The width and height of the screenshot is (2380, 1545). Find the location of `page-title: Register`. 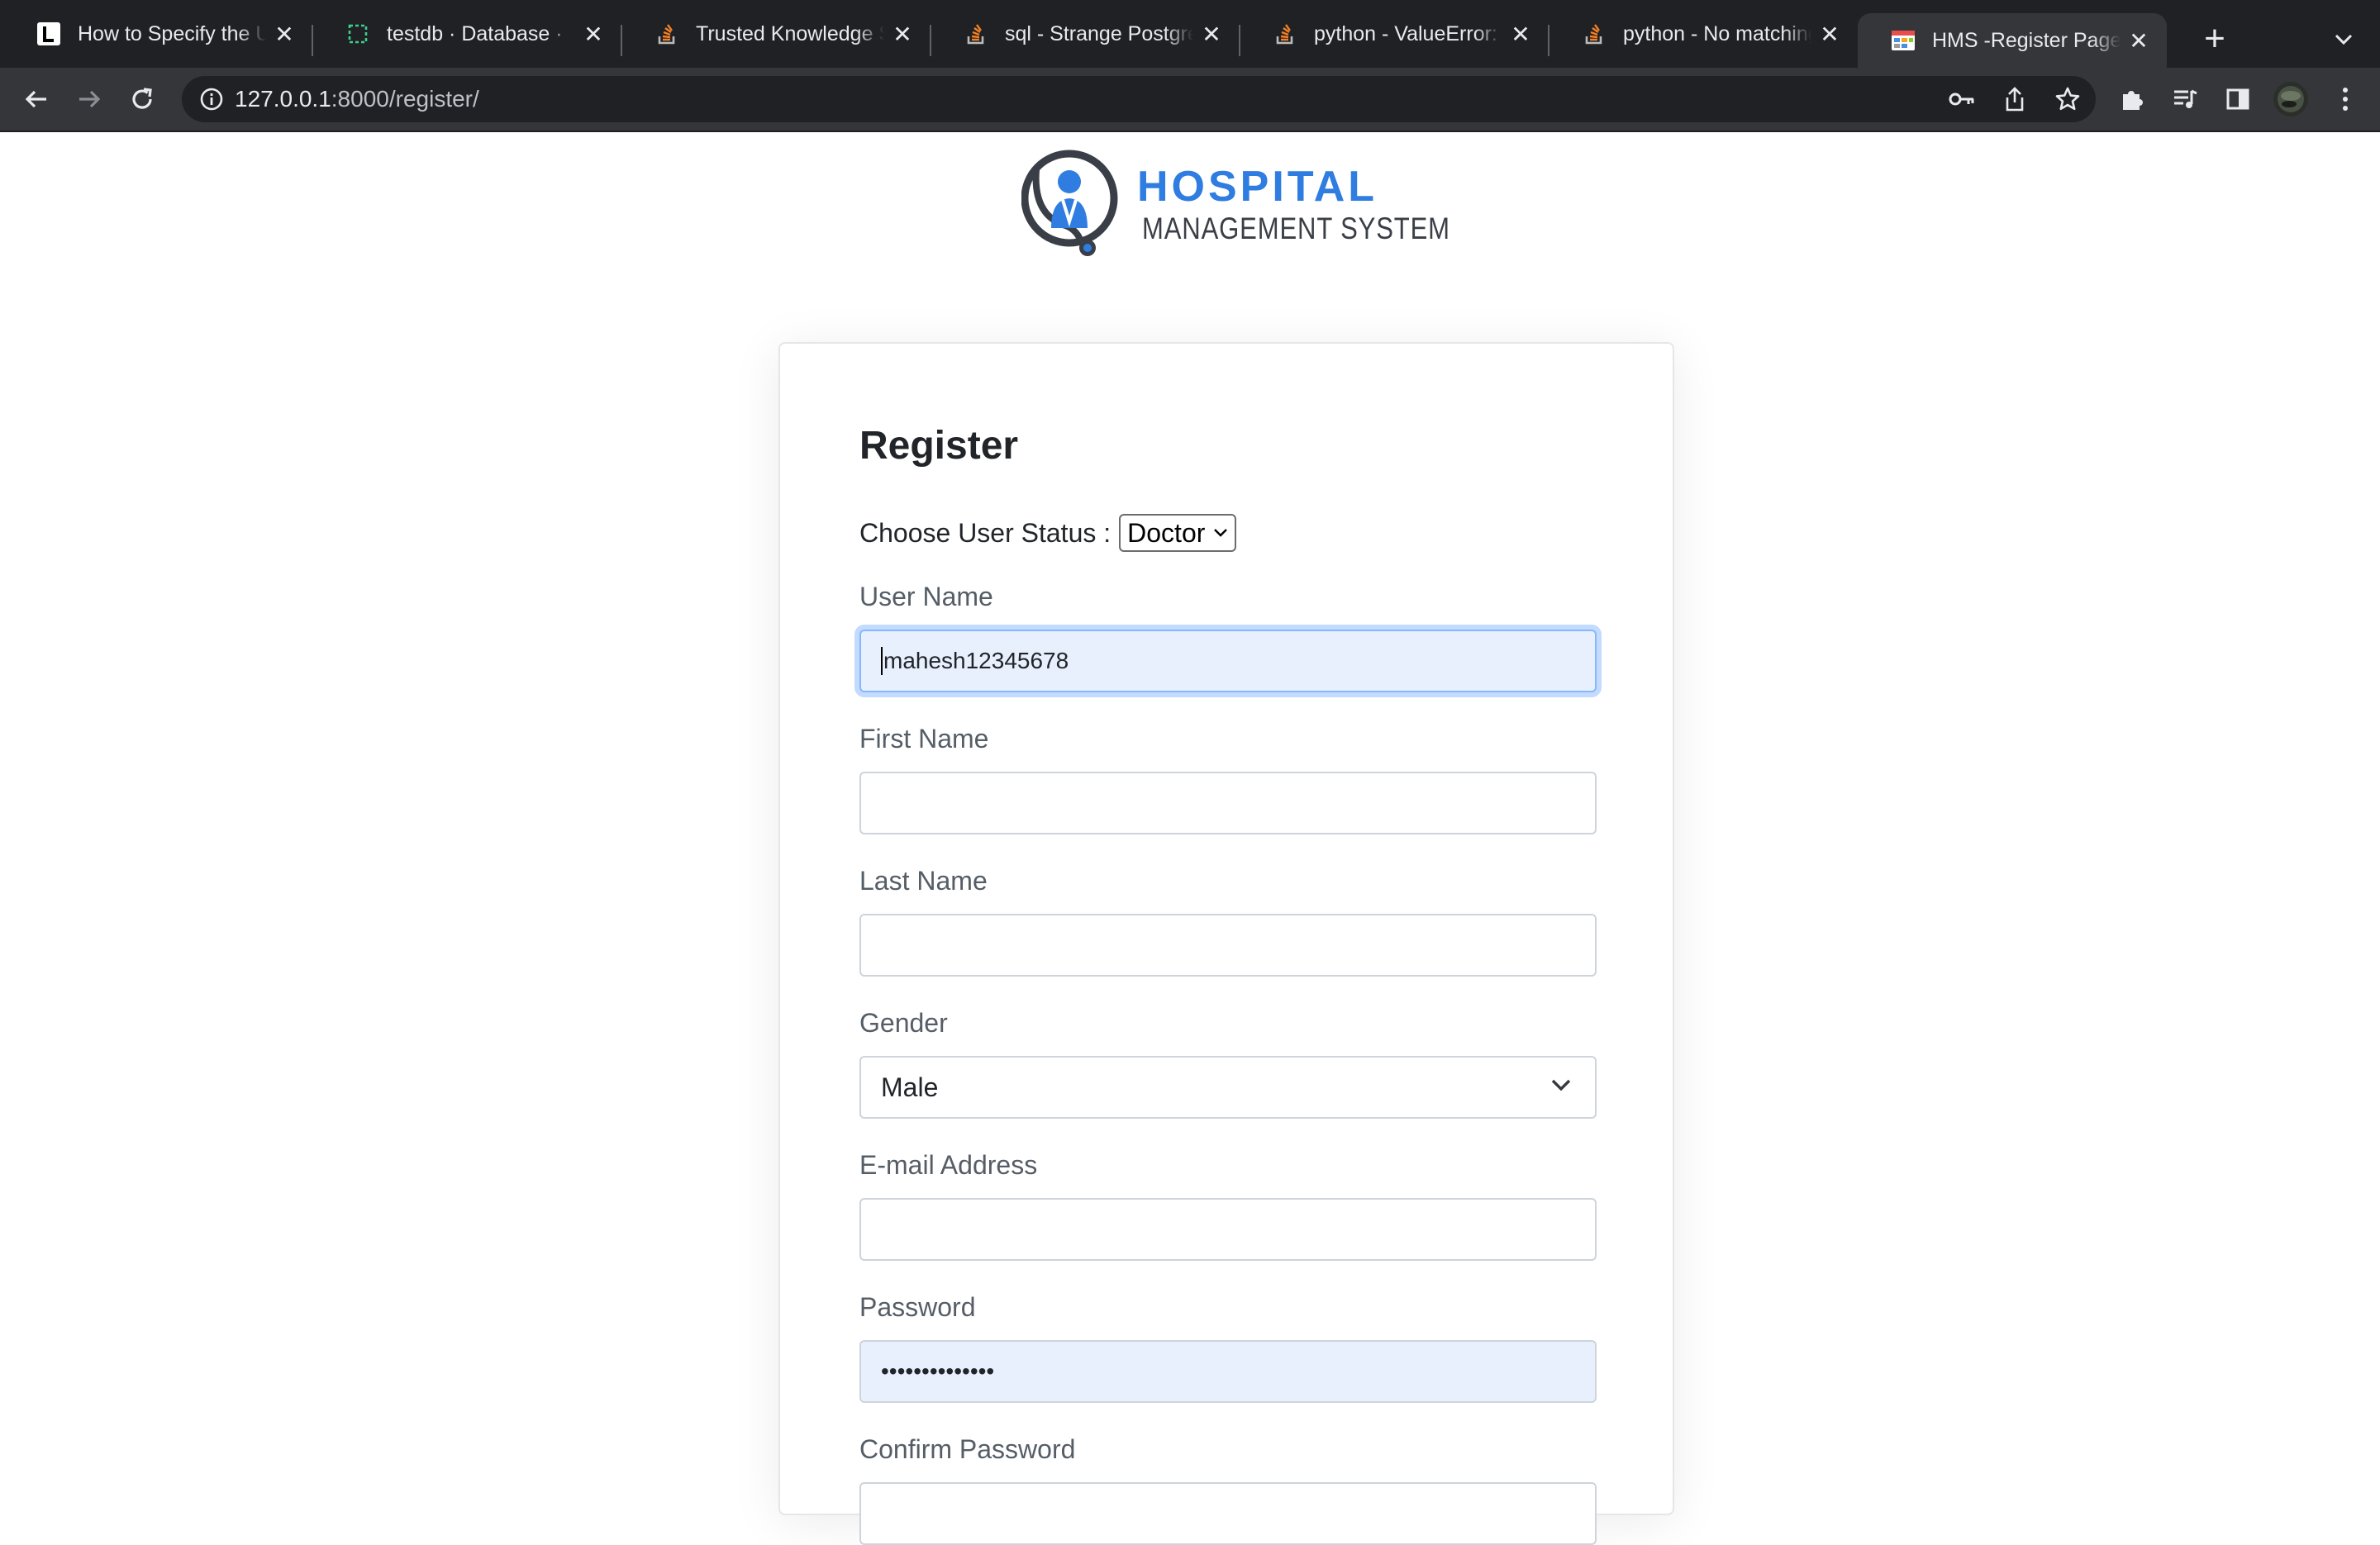

page-title: Register is located at coordinates (939, 446).